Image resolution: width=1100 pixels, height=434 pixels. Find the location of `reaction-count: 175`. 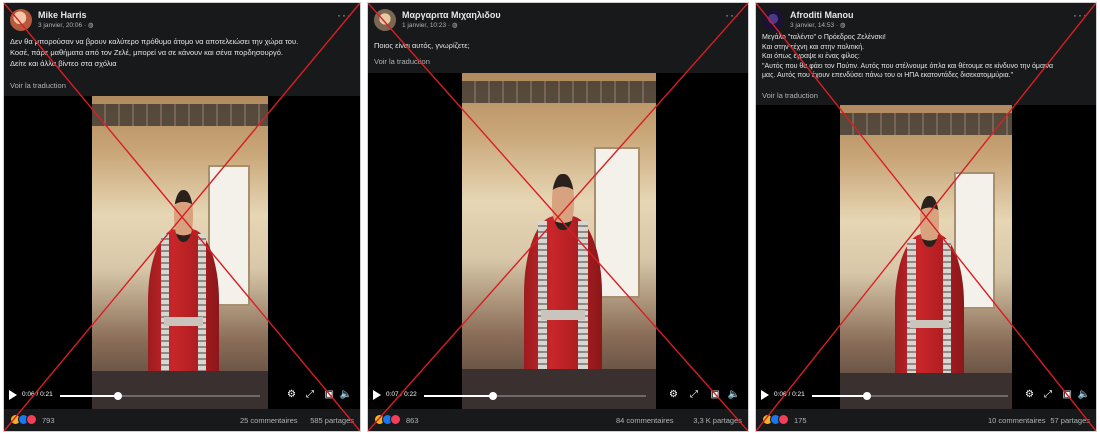

reaction-count: 175 is located at coordinates (800, 420).